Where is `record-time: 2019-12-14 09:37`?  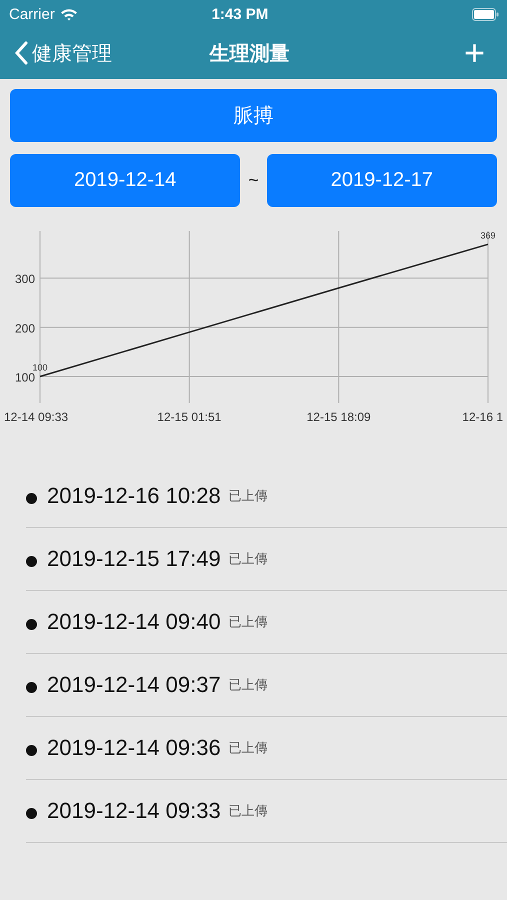 record-time: 2019-12-14 09:37 is located at coordinates (134, 685).